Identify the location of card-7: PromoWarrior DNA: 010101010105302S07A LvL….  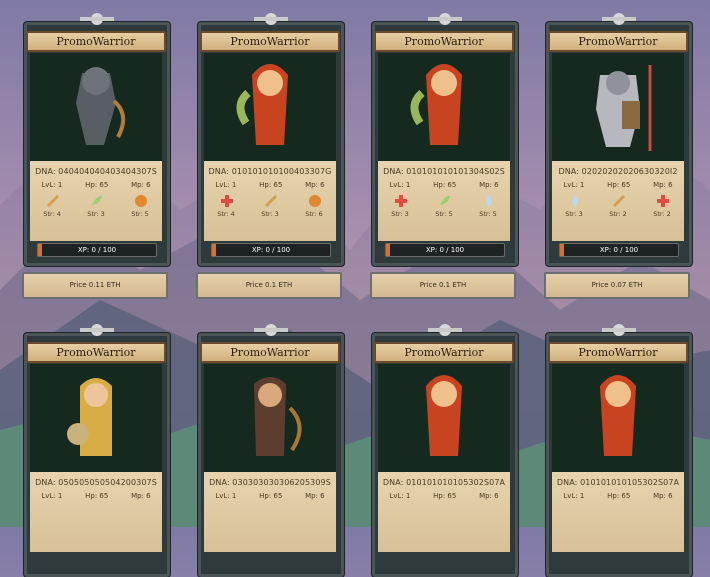
(445, 450).